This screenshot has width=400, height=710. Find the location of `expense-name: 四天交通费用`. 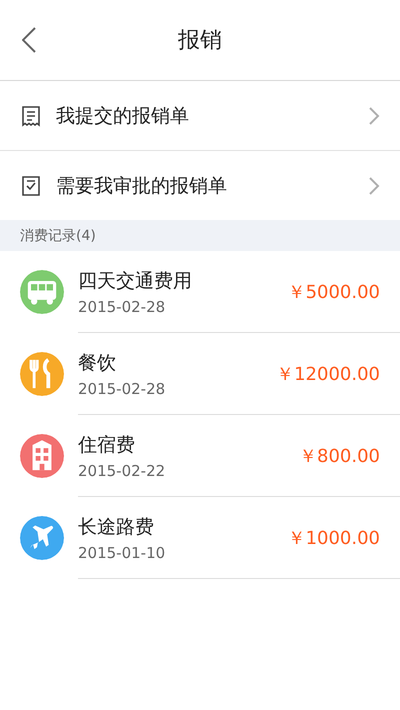

expense-name: 四天交通费用 is located at coordinates (135, 281).